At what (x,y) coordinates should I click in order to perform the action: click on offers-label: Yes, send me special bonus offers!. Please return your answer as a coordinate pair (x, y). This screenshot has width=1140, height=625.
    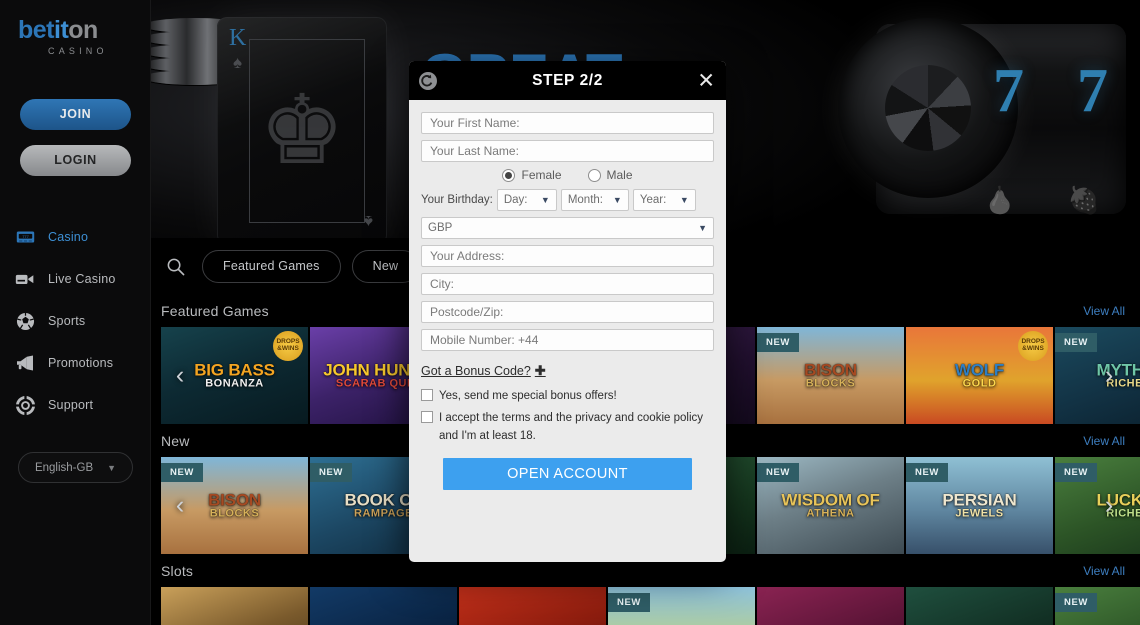
    Looking at the image, I should click on (528, 396).